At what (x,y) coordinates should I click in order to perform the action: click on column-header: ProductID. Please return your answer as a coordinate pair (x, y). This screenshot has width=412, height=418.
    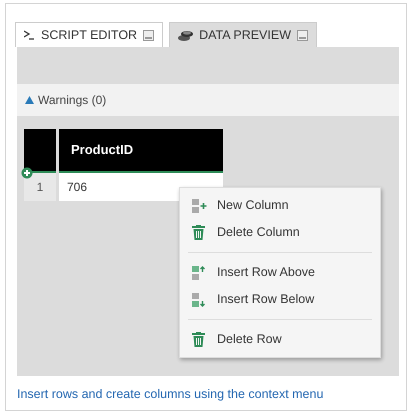
    Looking at the image, I should click on (141, 151).